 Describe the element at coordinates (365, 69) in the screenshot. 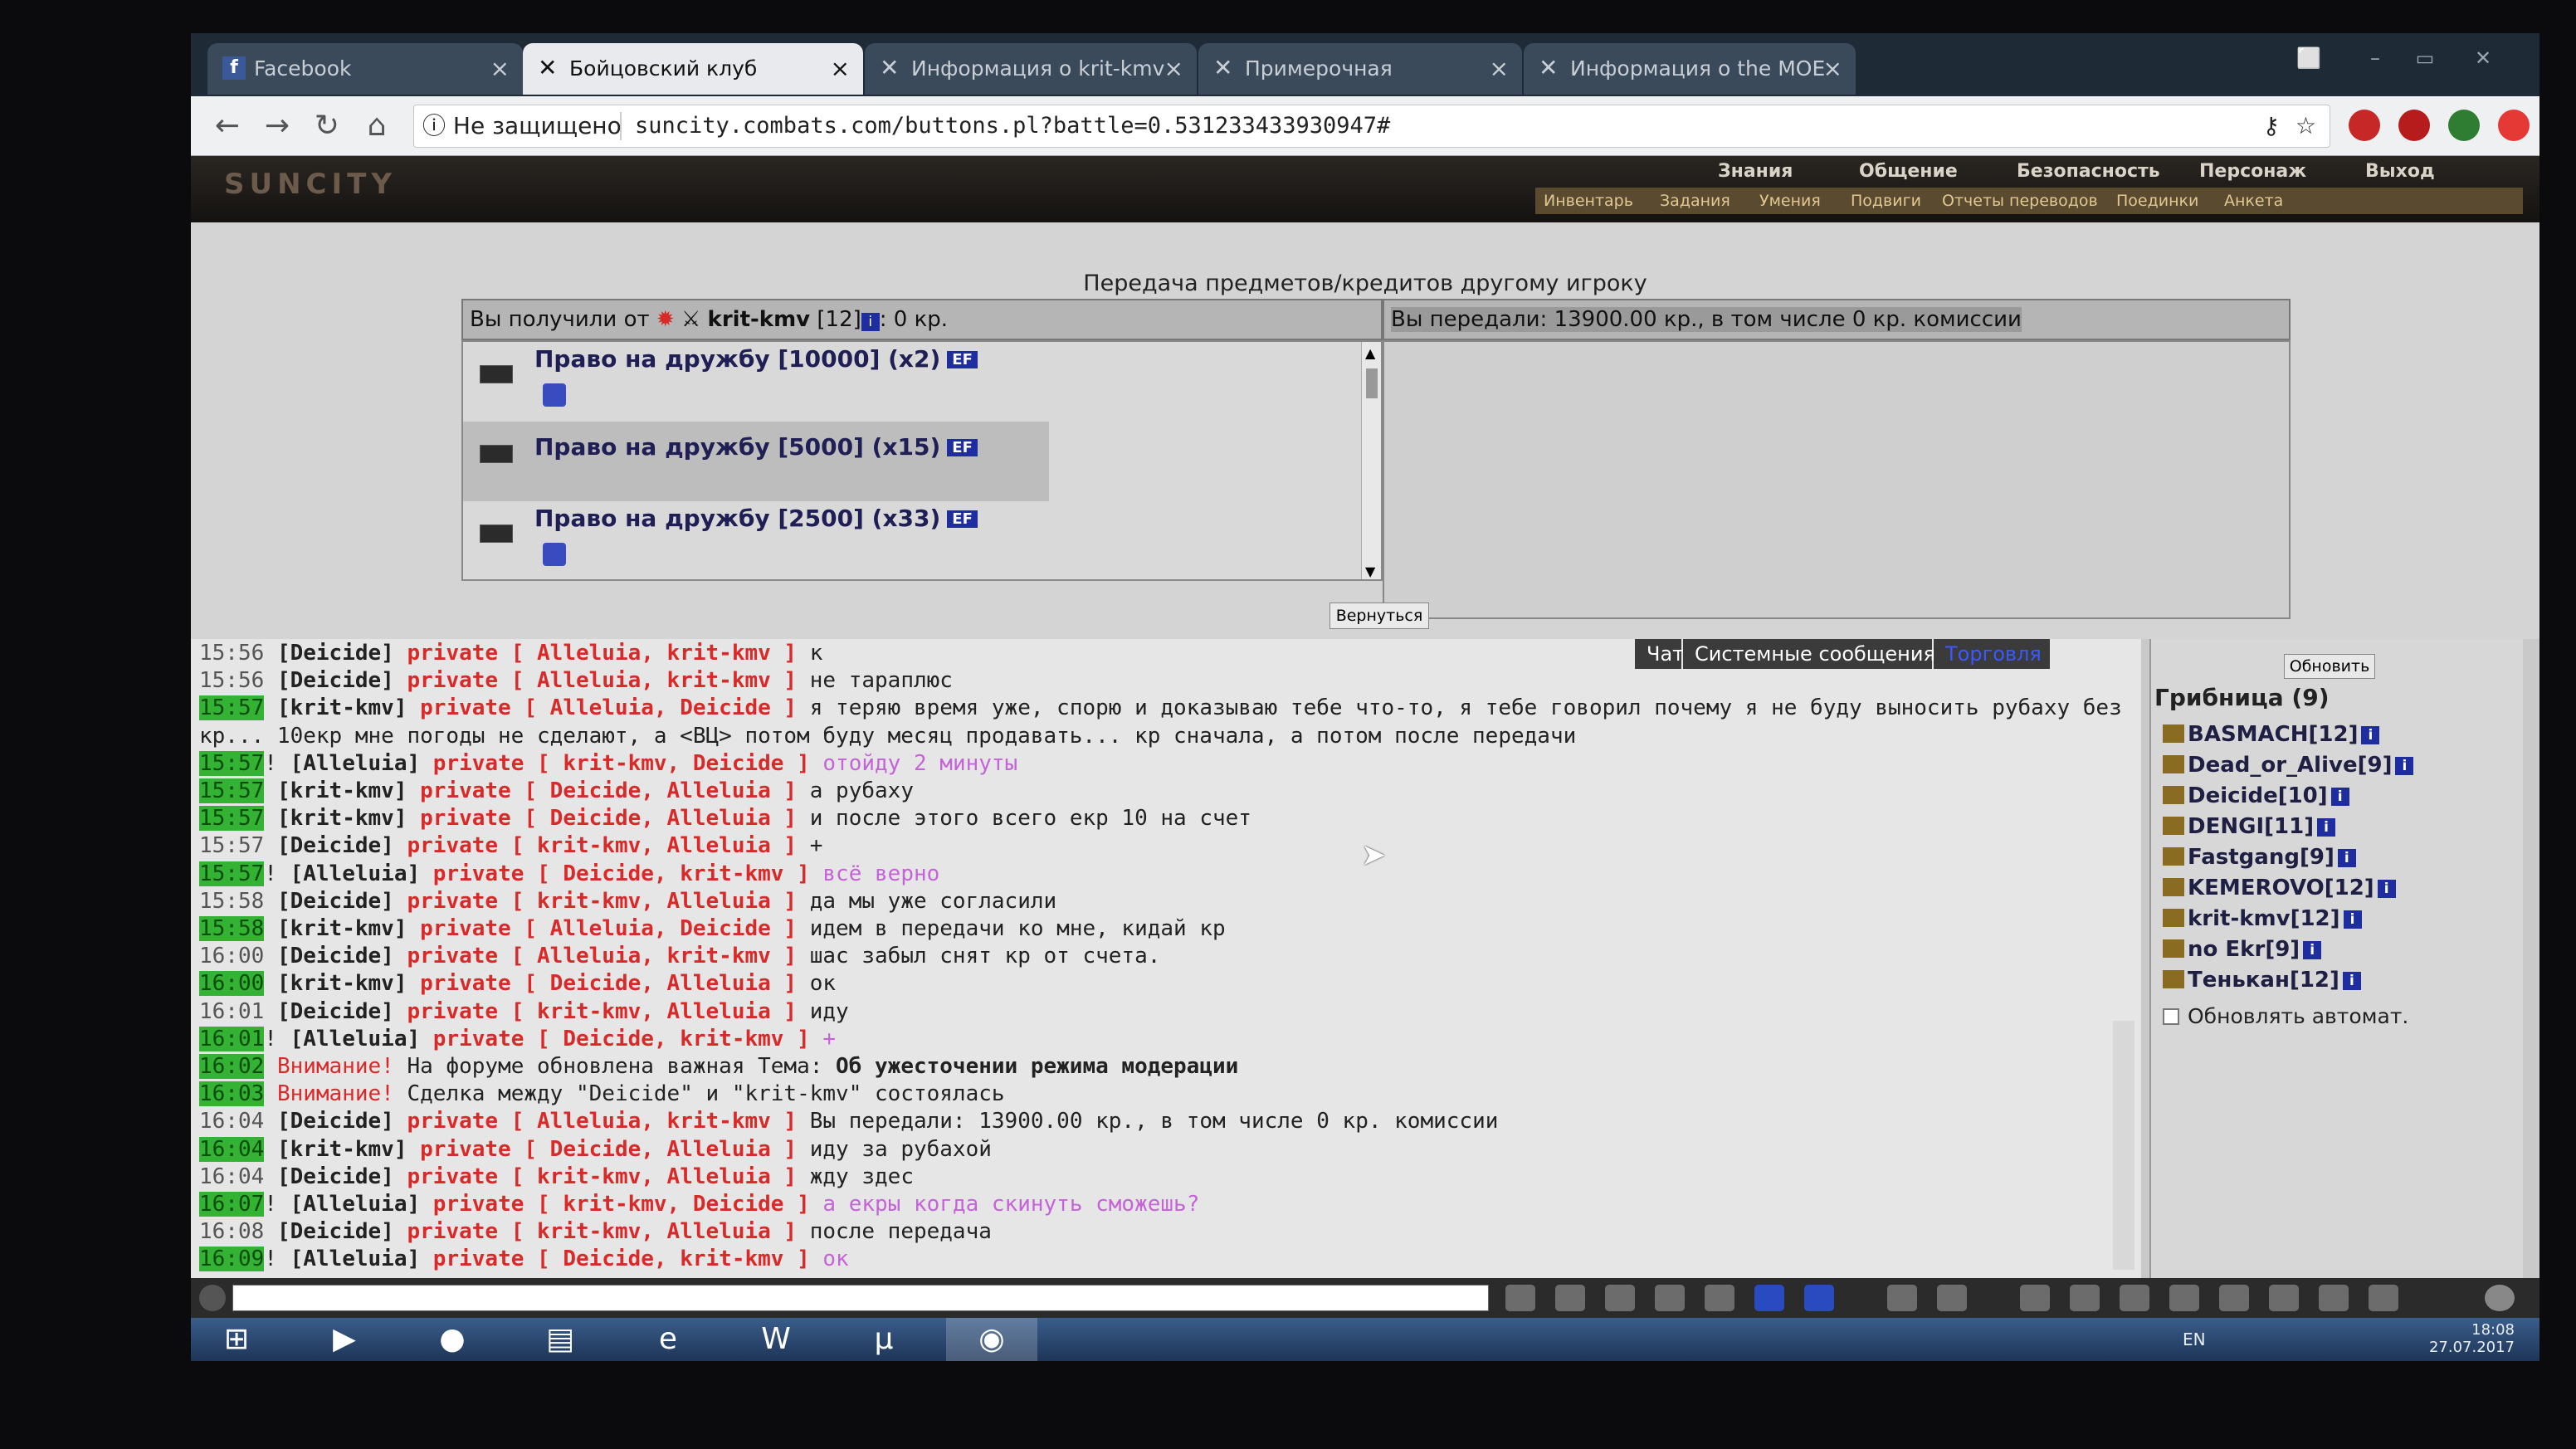

I see `tab-facebook: f Facebook ×` at that location.